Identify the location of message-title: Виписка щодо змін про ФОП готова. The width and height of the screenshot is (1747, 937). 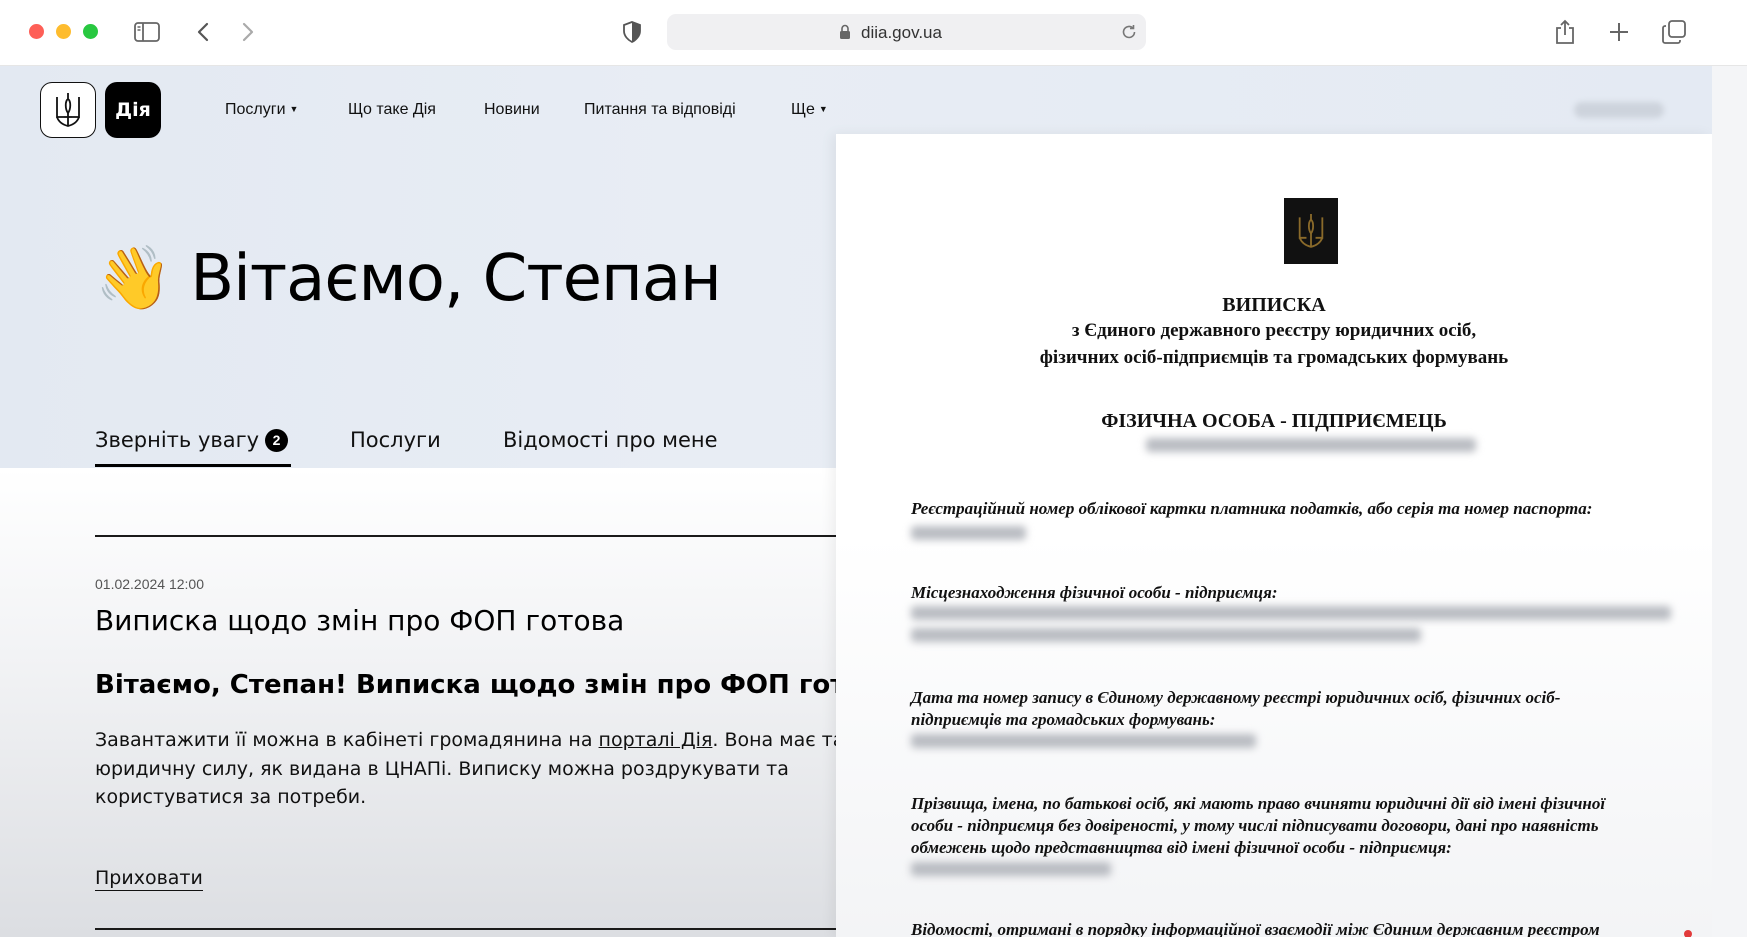
(360, 620).